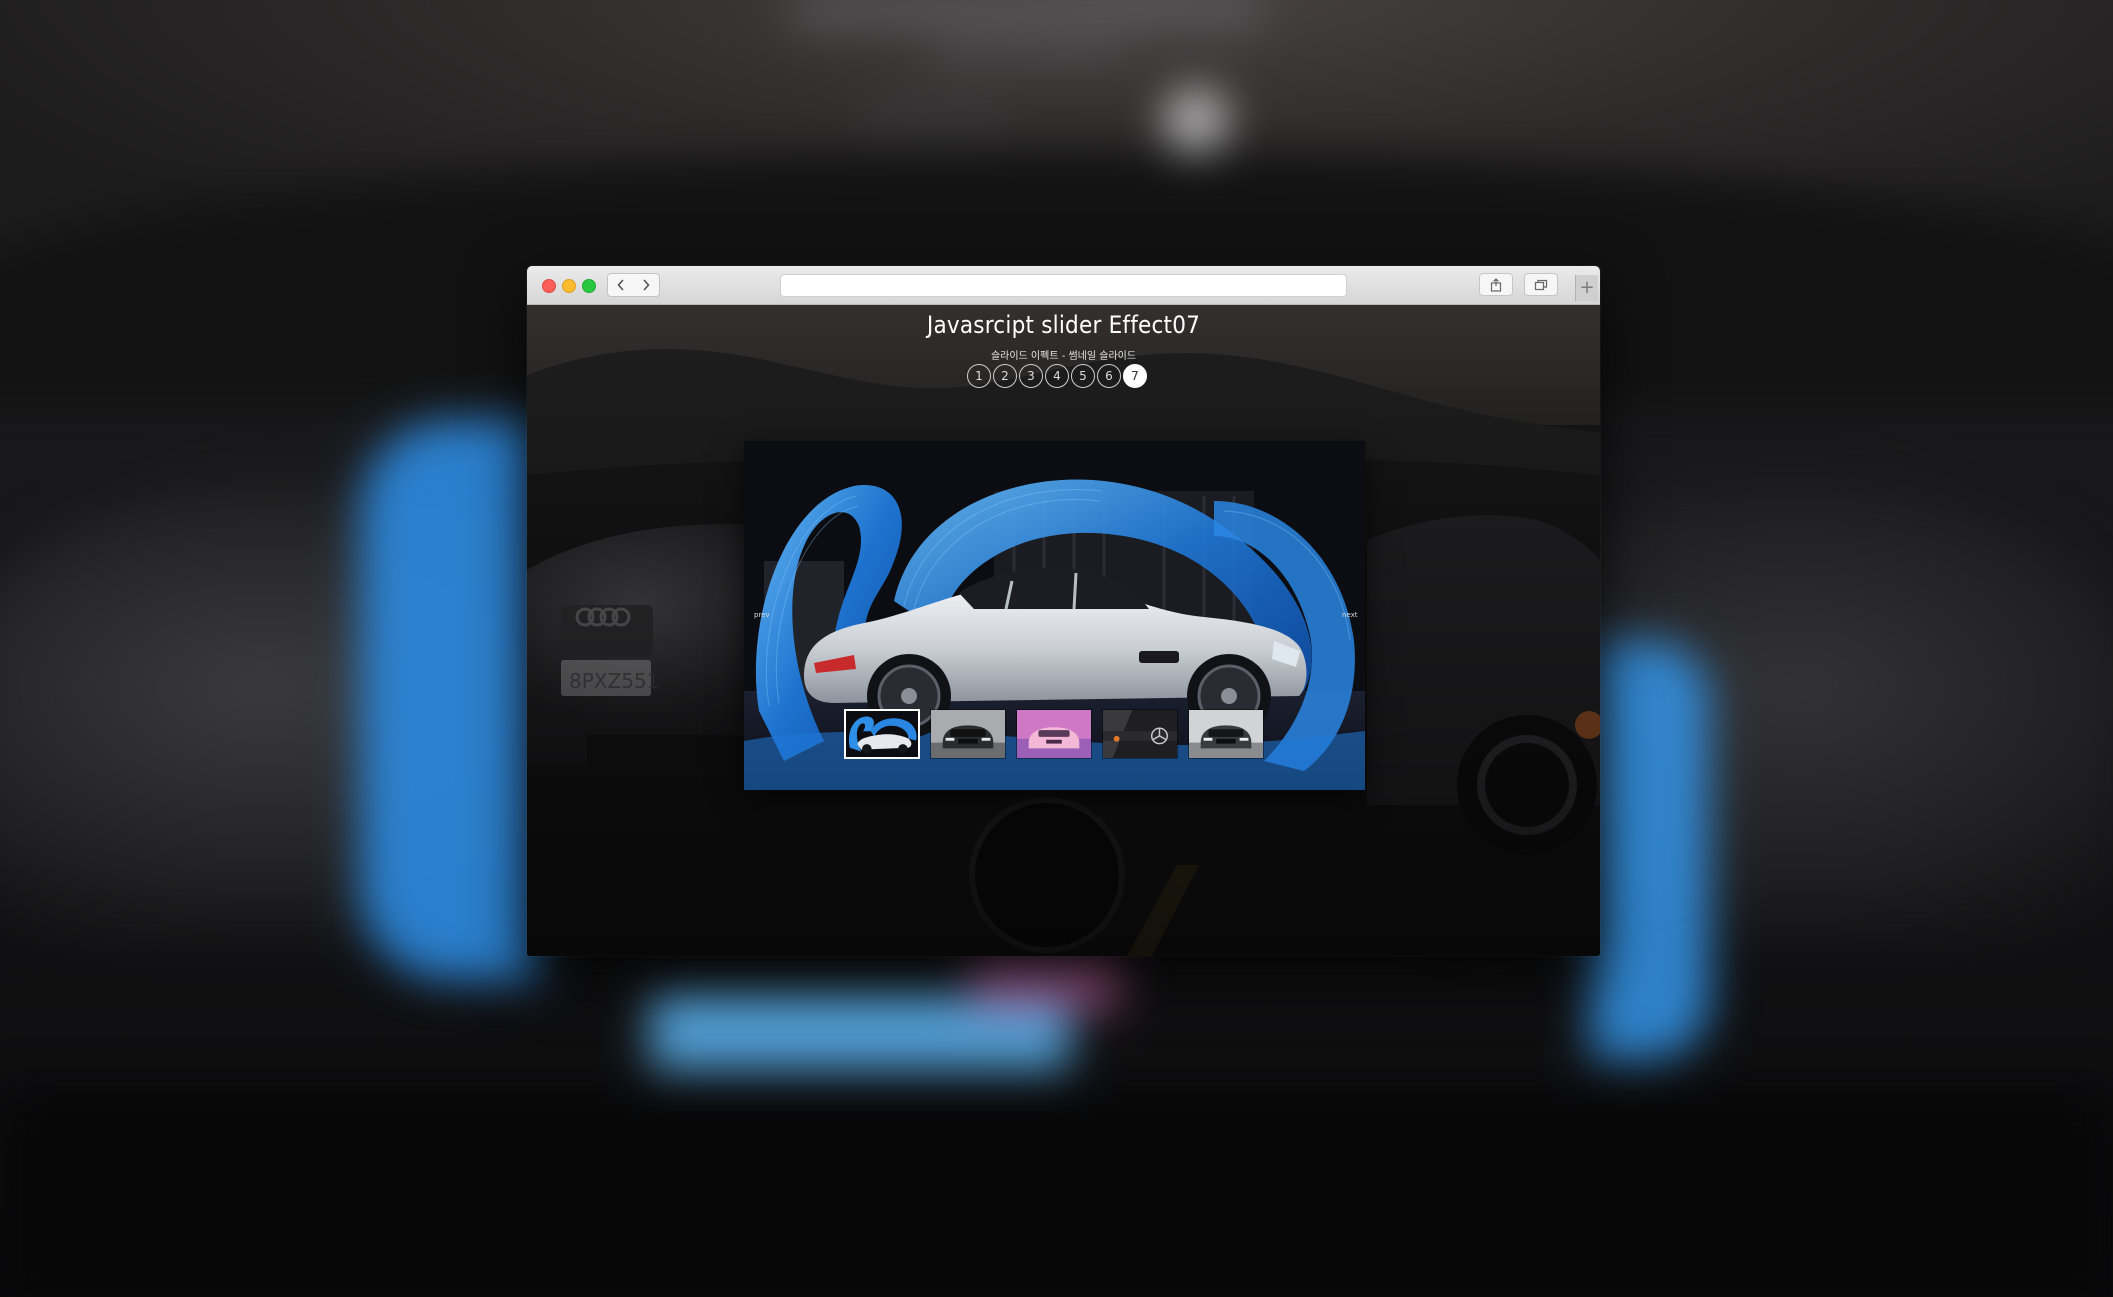 Image resolution: width=2113 pixels, height=1297 pixels. I want to click on maximize-window-button, so click(589, 286).